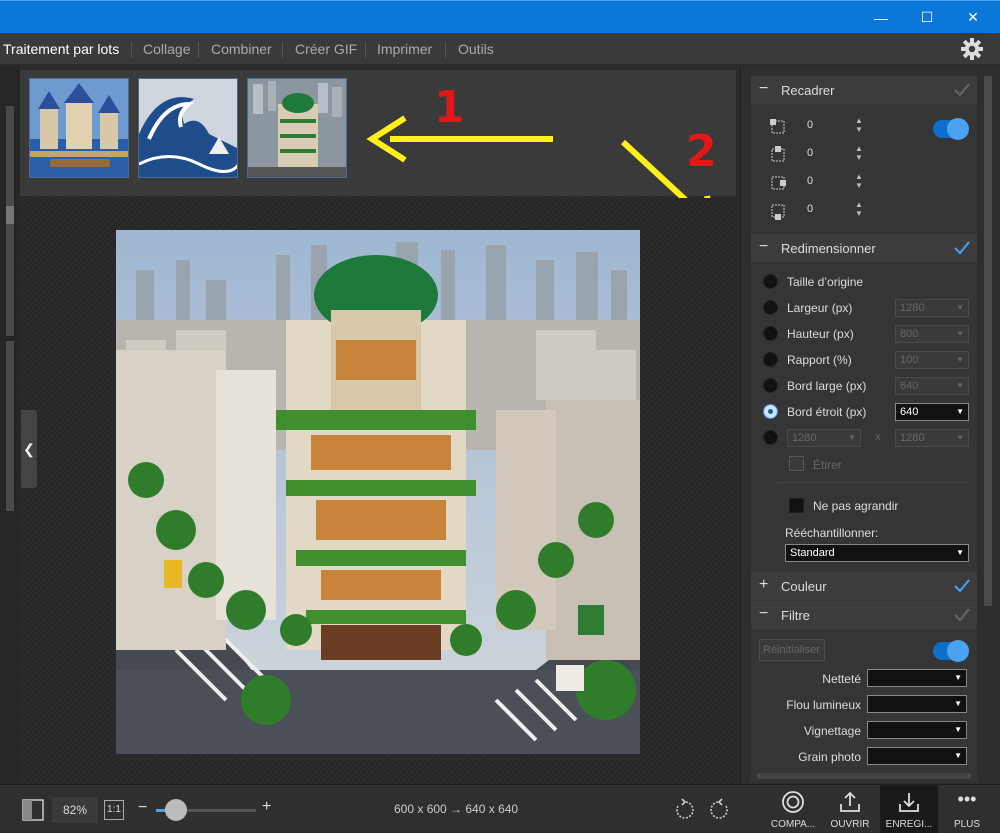  I want to click on grain-photo-select: ▼, so click(917, 756).